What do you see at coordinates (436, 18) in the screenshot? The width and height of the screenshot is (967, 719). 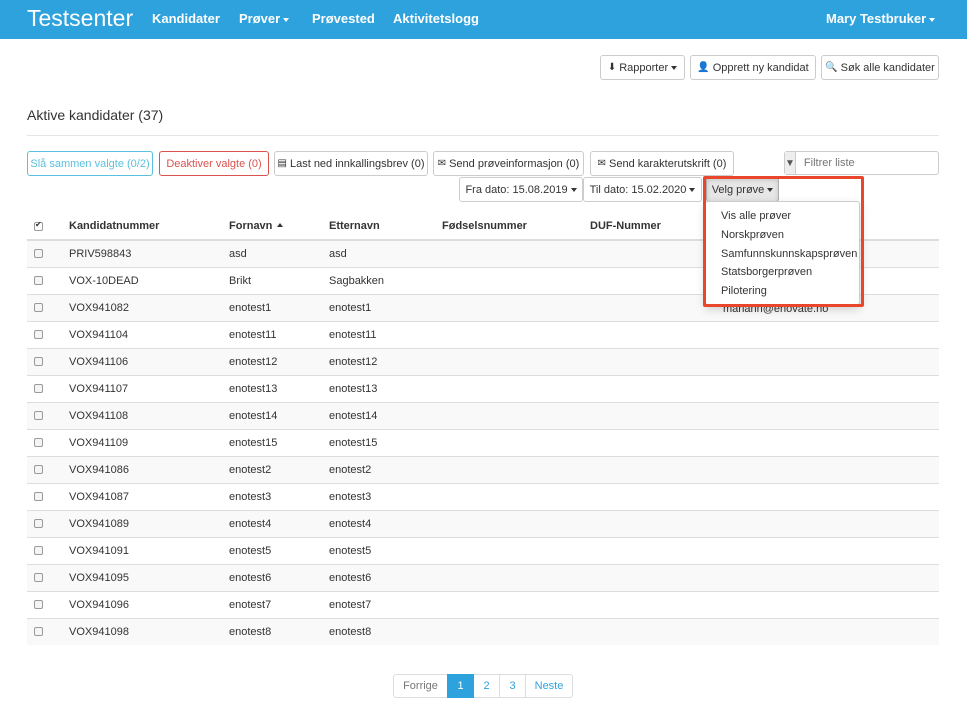 I see `nav-aktivitetslogg: Aktivitetslogg` at bounding box center [436, 18].